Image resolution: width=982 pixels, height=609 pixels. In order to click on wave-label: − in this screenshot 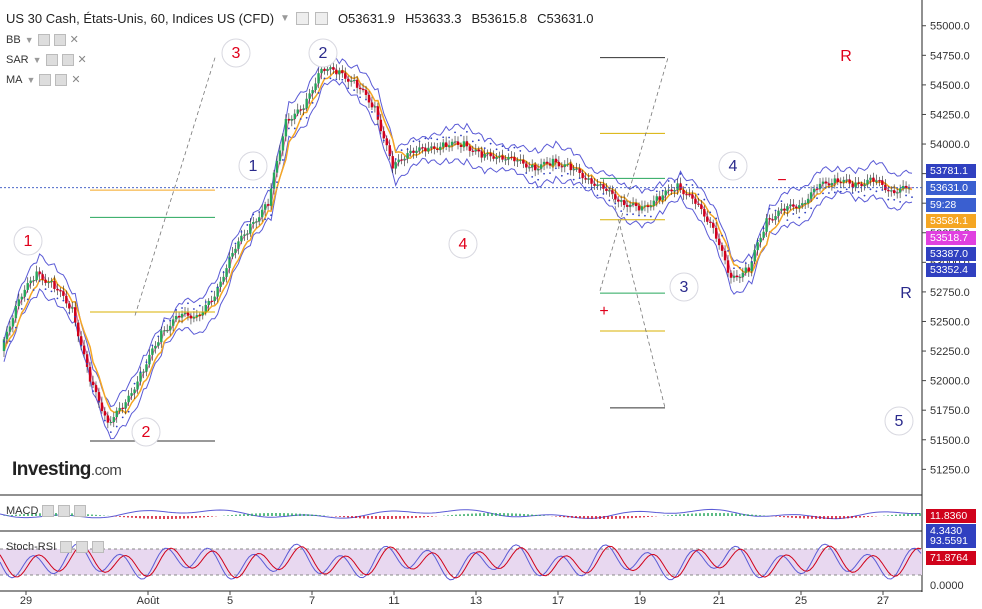, I will do `click(781, 180)`.